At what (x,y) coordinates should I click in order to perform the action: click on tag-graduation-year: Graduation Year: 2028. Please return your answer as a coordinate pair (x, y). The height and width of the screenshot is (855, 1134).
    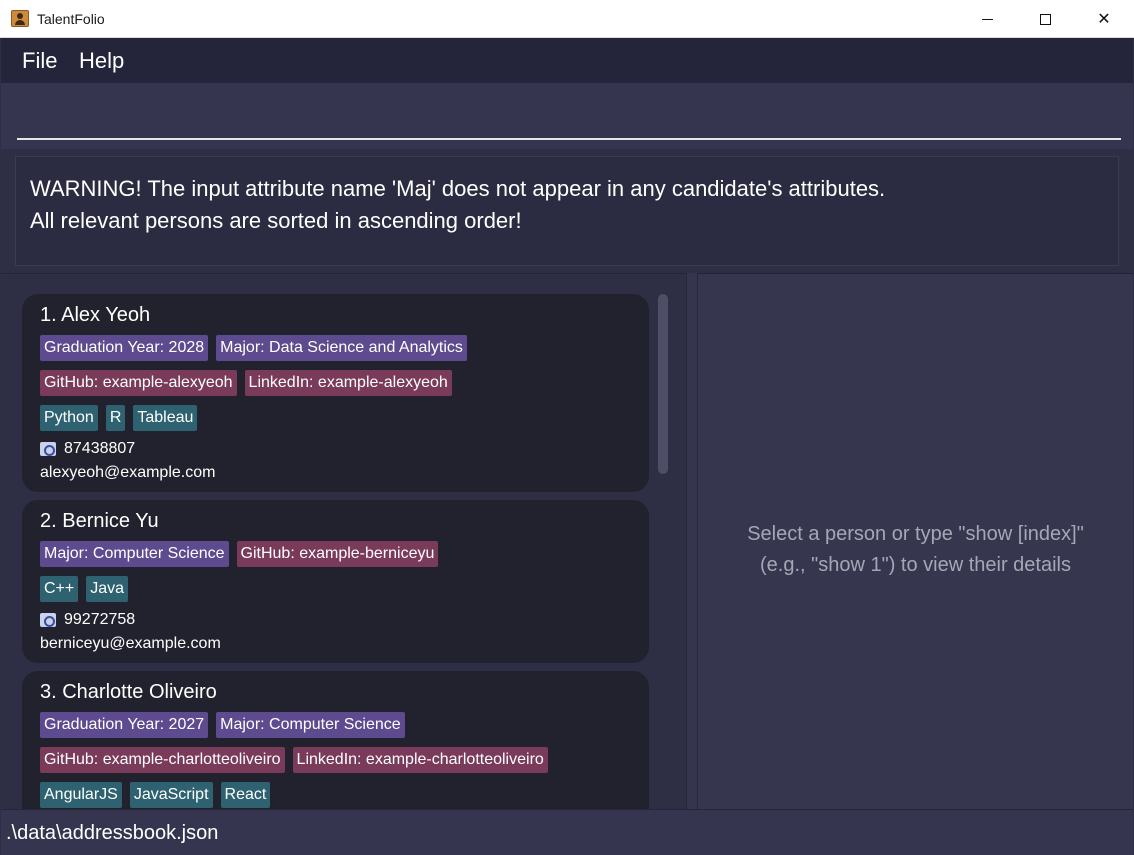
    Looking at the image, I should click on (124, 348).